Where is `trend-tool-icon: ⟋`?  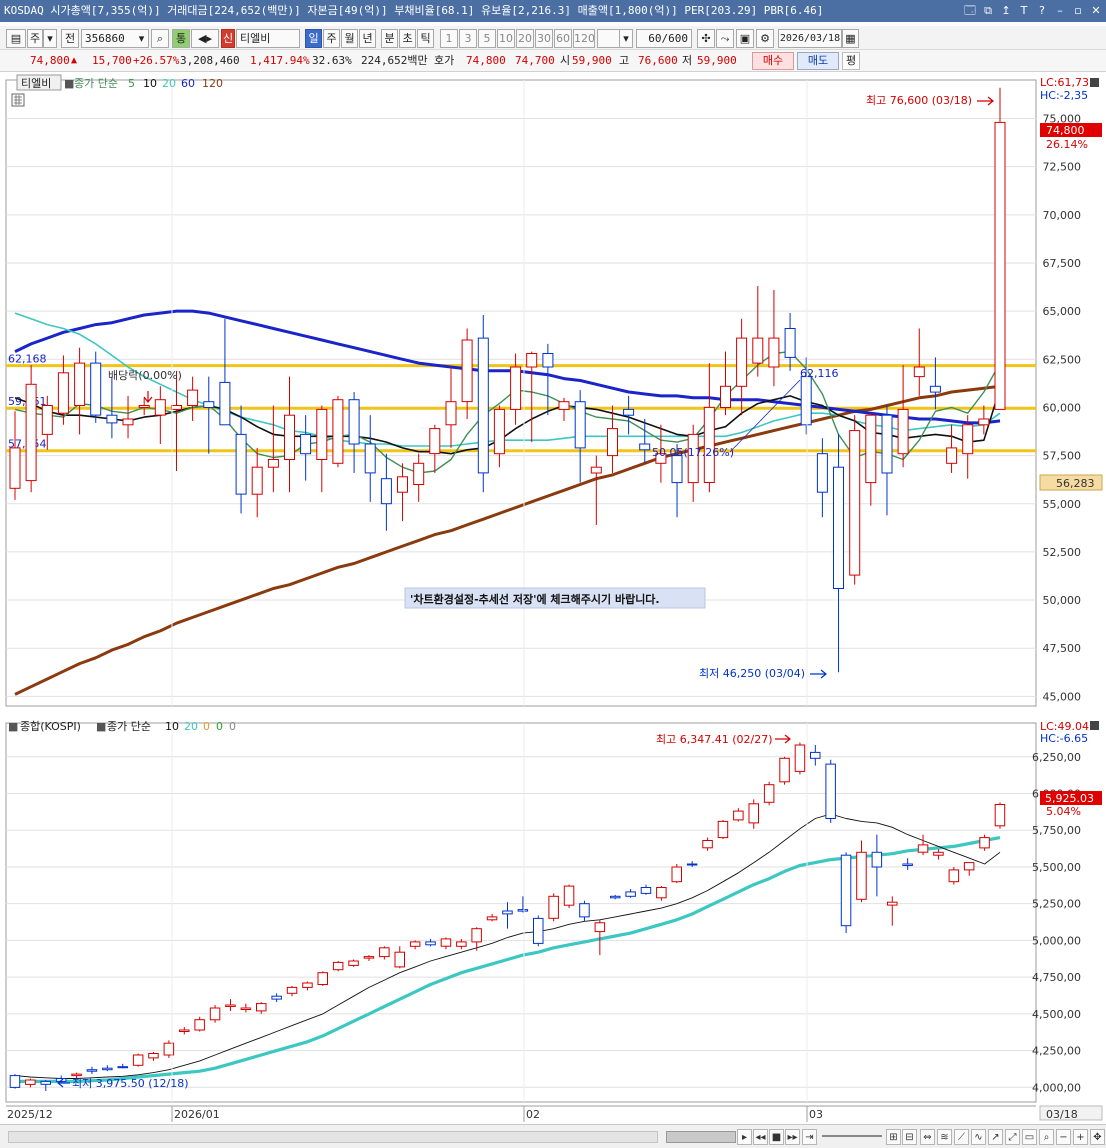
trend-tool-icon: ⟋ is located at coordinates (961, 1137).